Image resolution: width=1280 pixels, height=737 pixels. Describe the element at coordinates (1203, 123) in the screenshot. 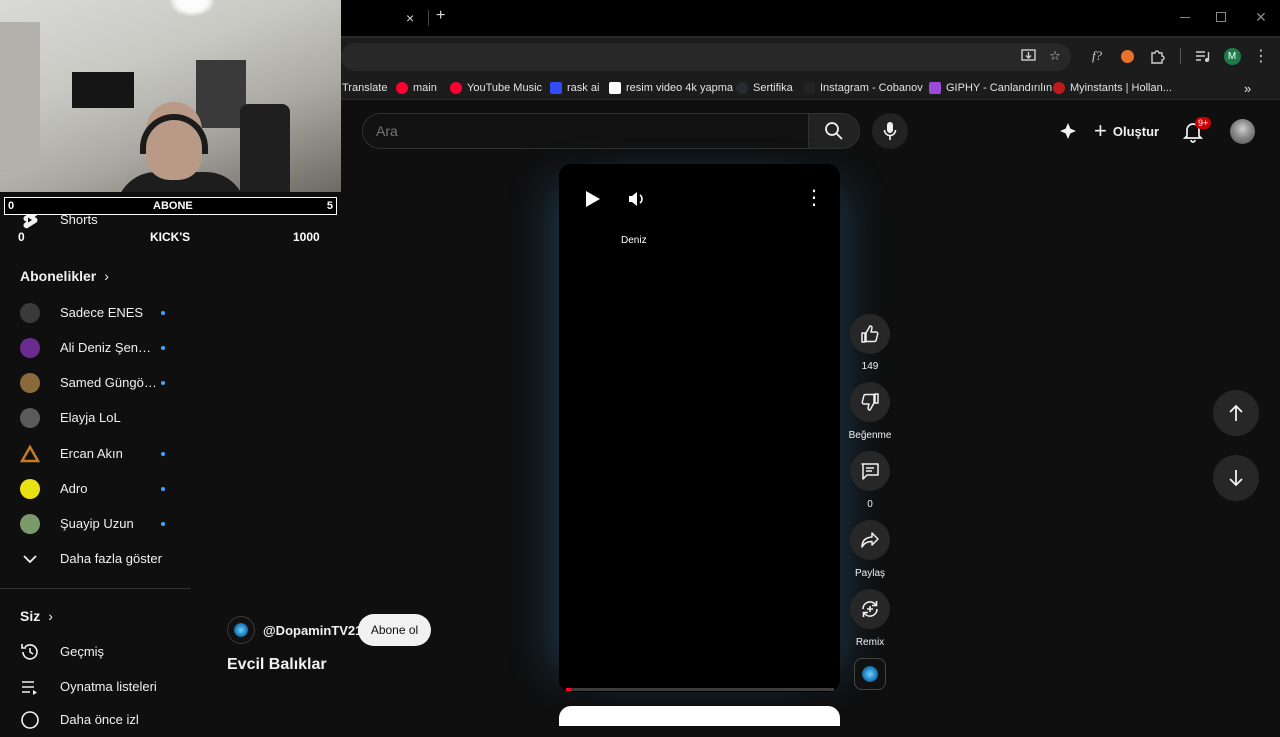

I see `notification-badge: 9+` at that location.